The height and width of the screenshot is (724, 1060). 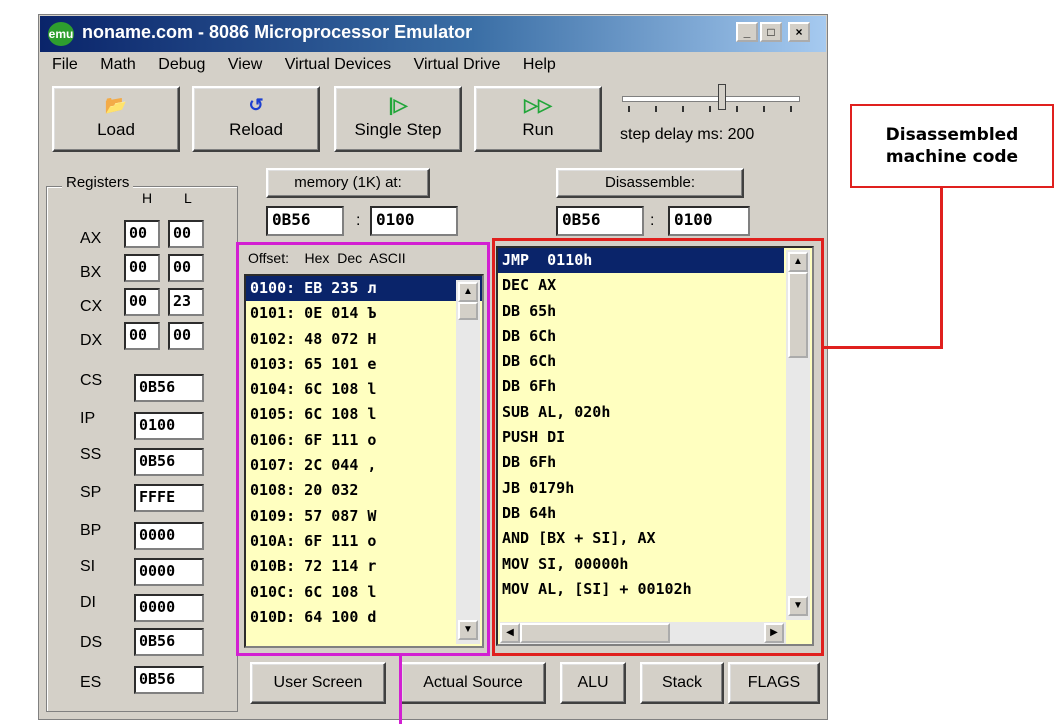 What do you see at coordinates (348, 183) in the screenshot?
I see `memory-at-button: memory (1K) at:` at bounding box center [348, 183].